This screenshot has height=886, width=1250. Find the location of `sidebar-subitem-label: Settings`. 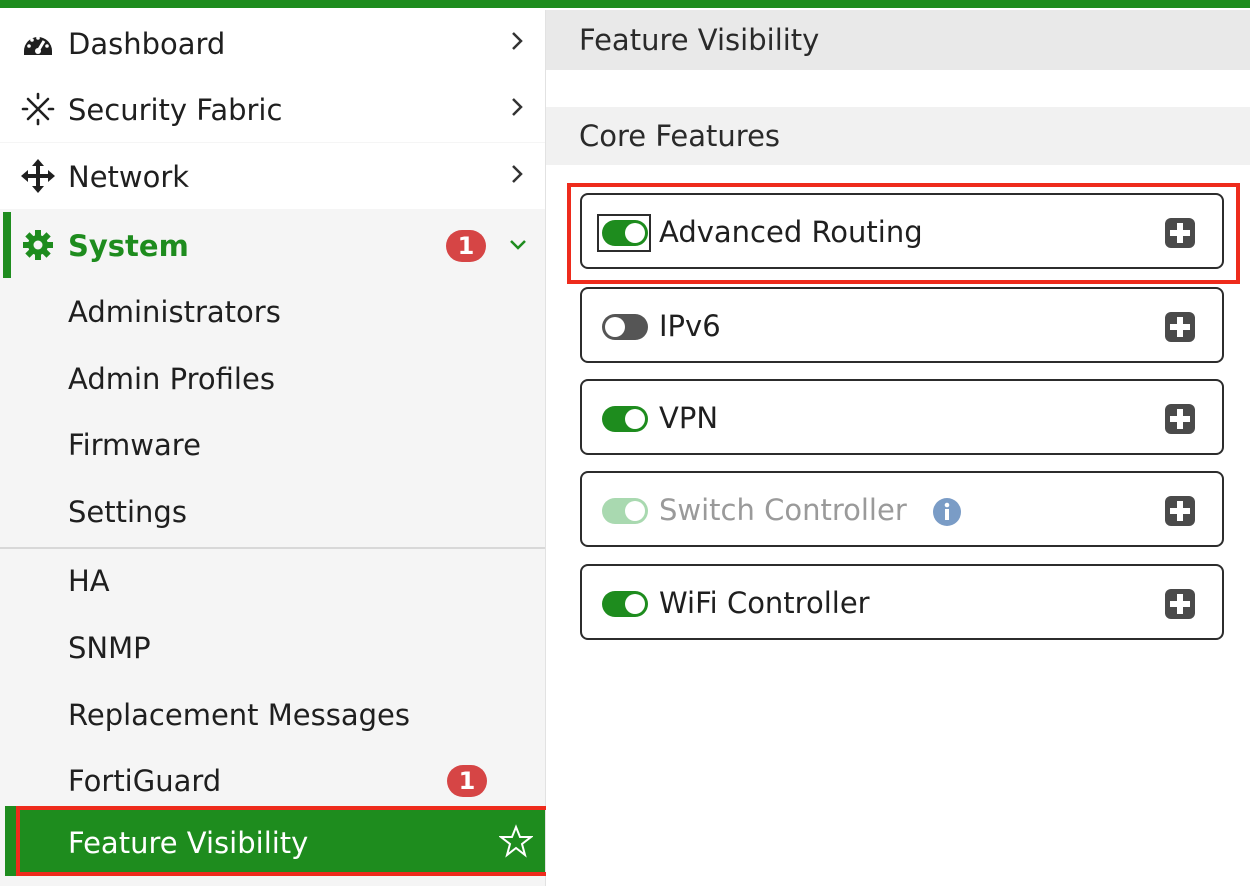

sidebar-subitem-label: Settings is located at coordinates (127, 512).